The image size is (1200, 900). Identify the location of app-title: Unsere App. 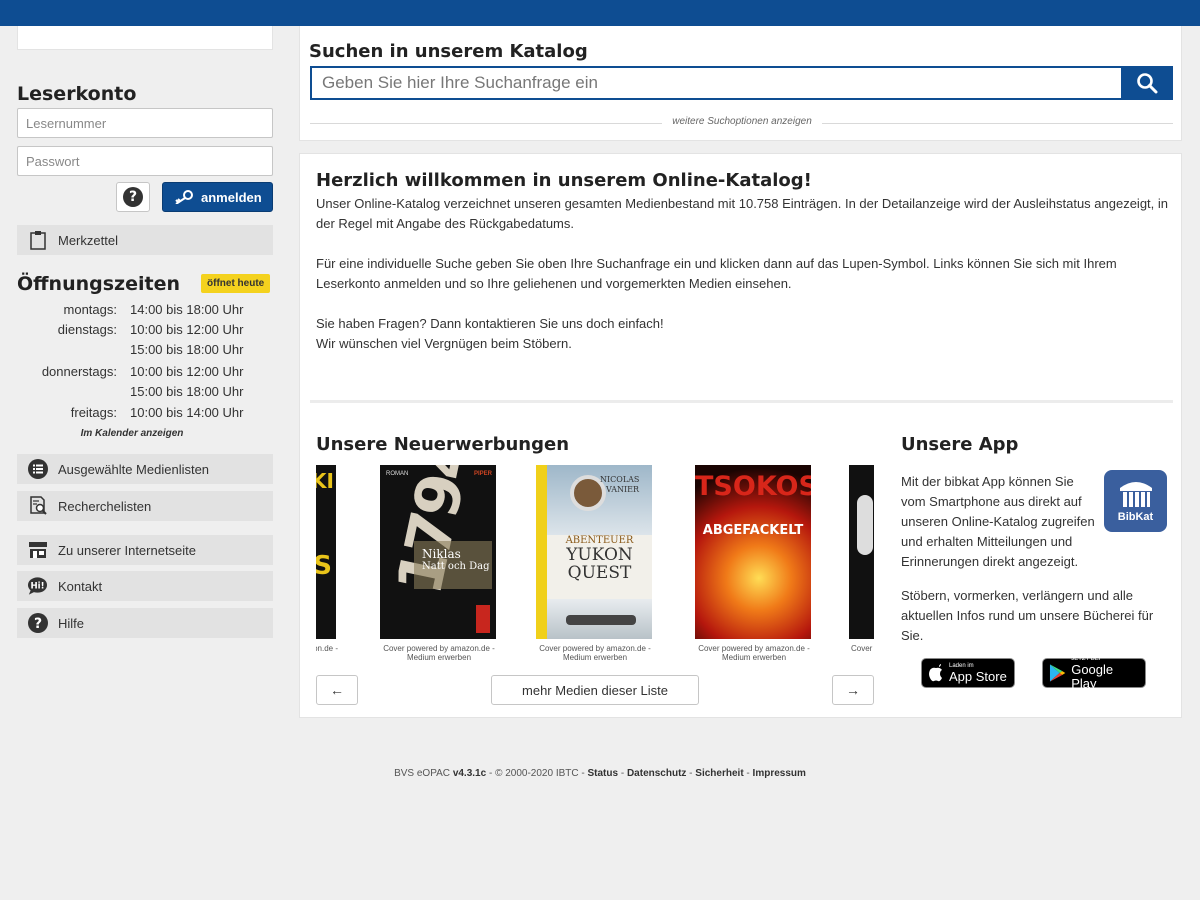
(960, 444).